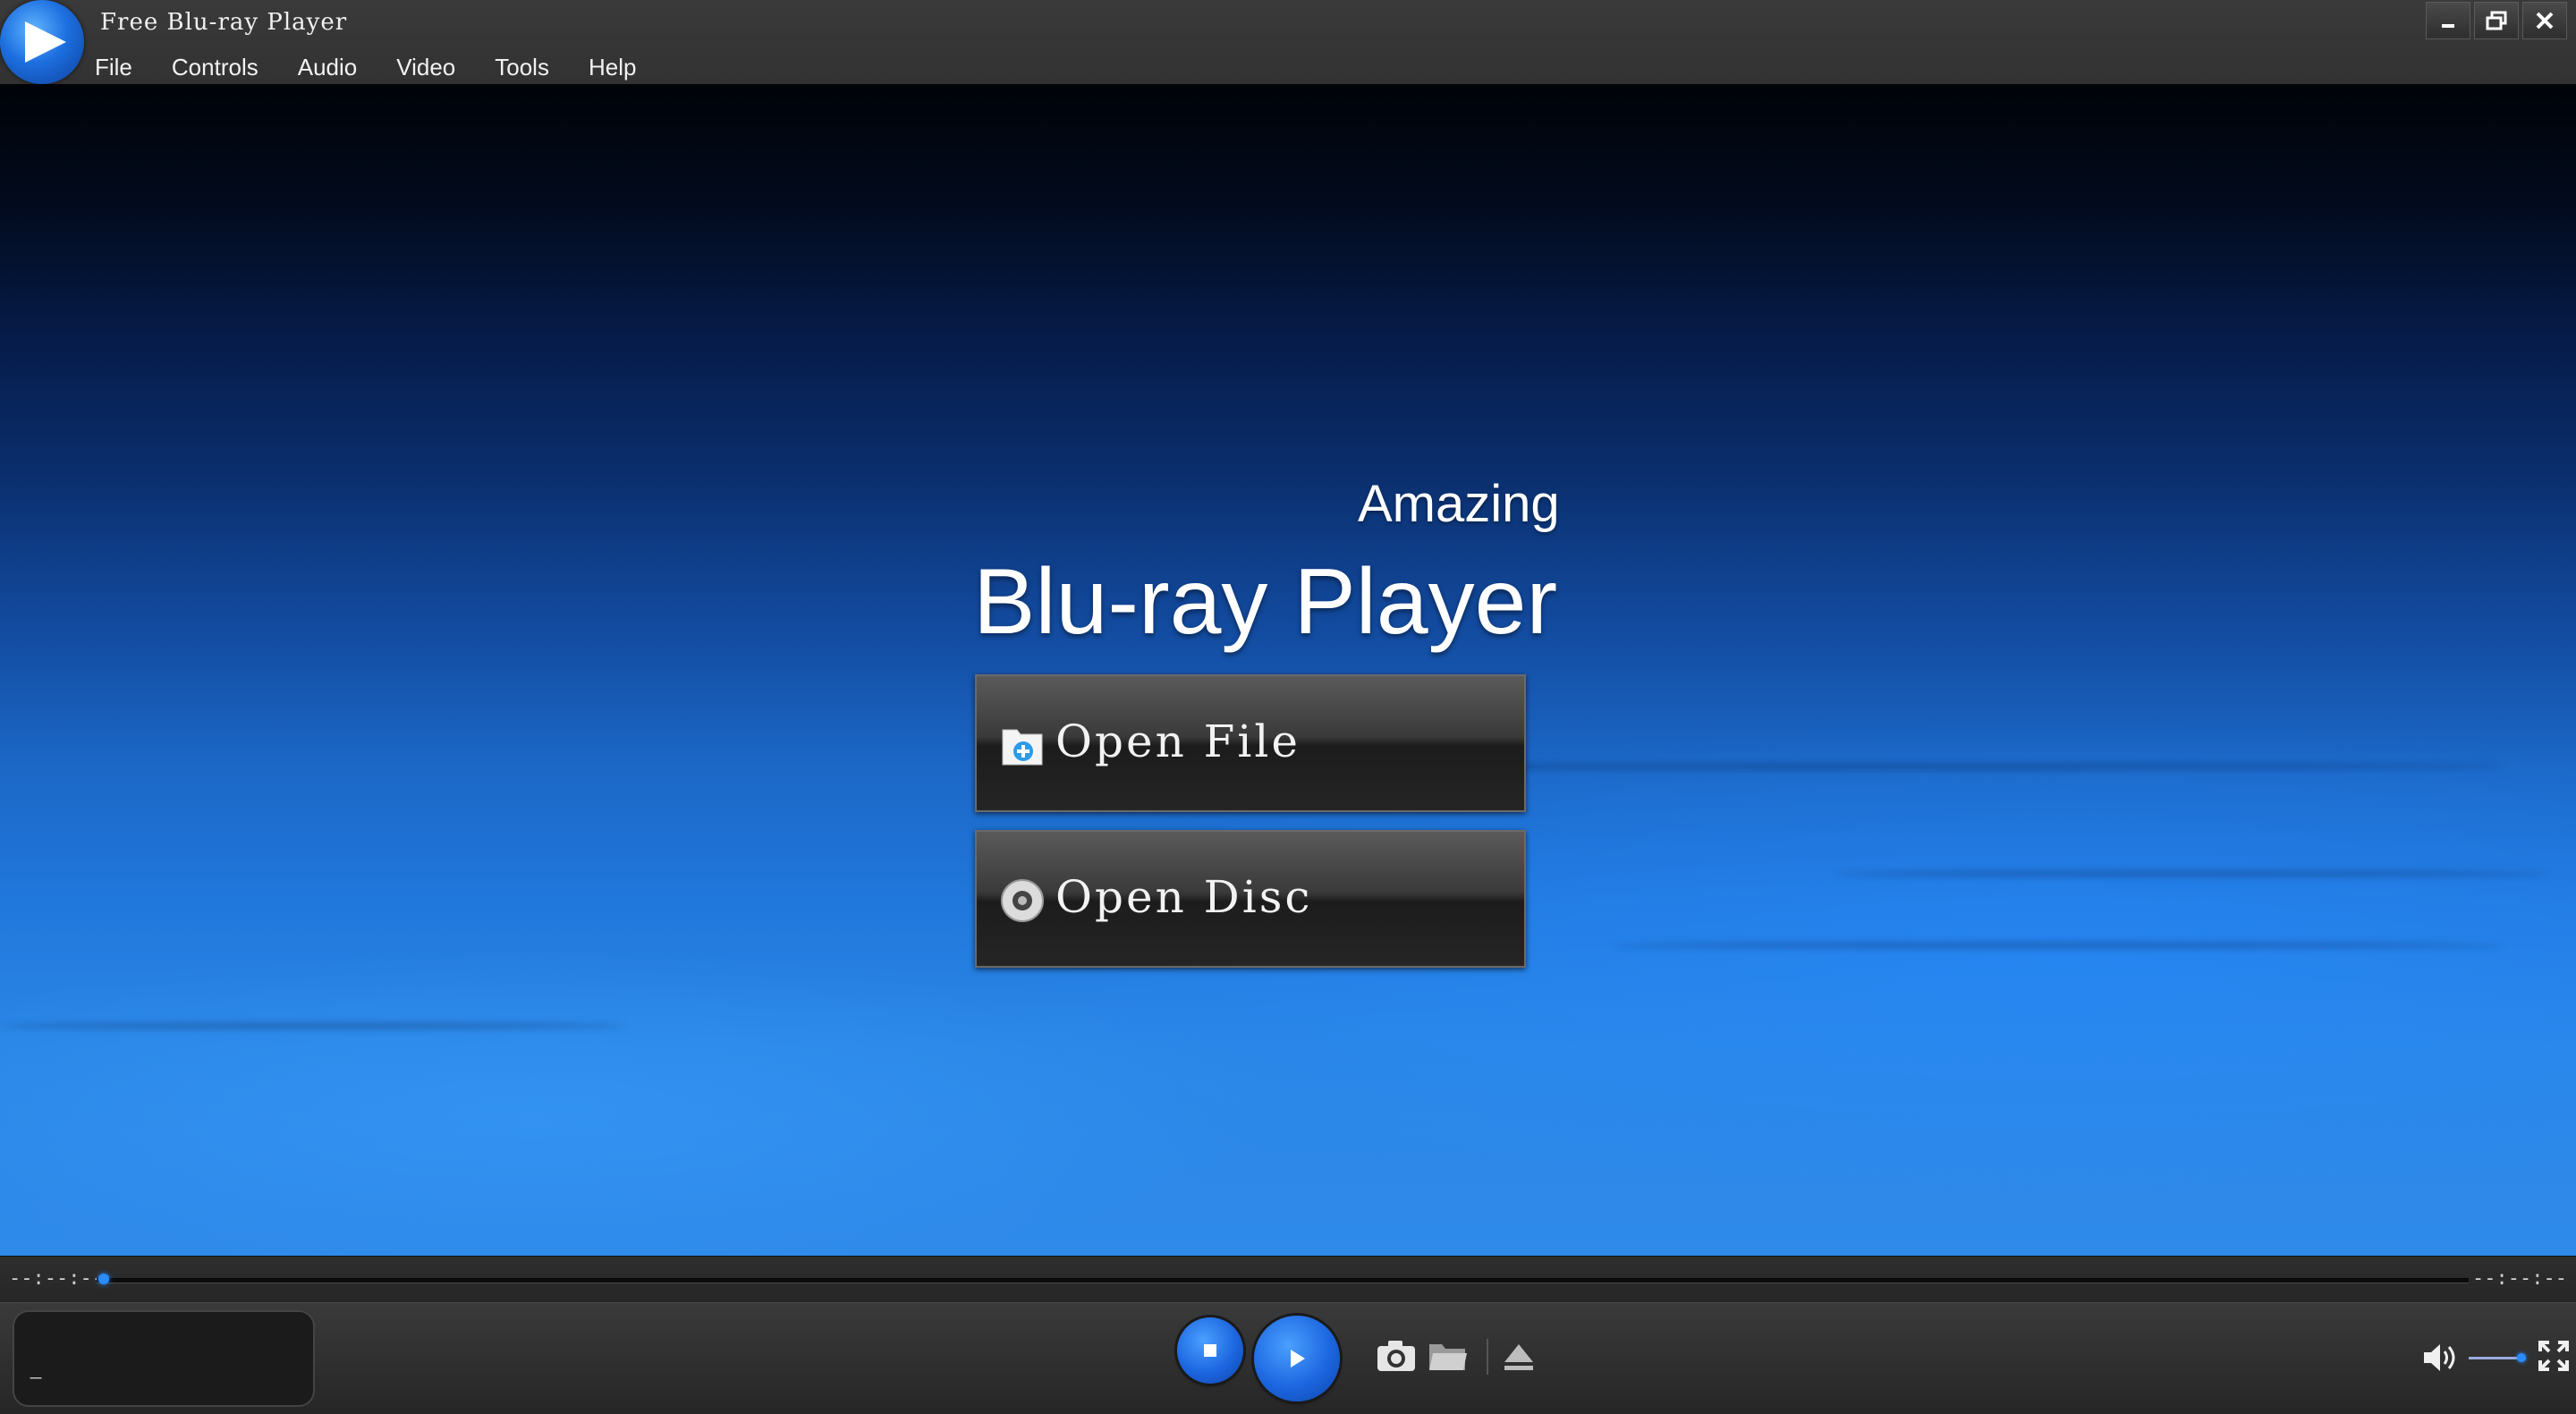  I want to click on open-disc-button: Open Disc, so click(1250, 899).